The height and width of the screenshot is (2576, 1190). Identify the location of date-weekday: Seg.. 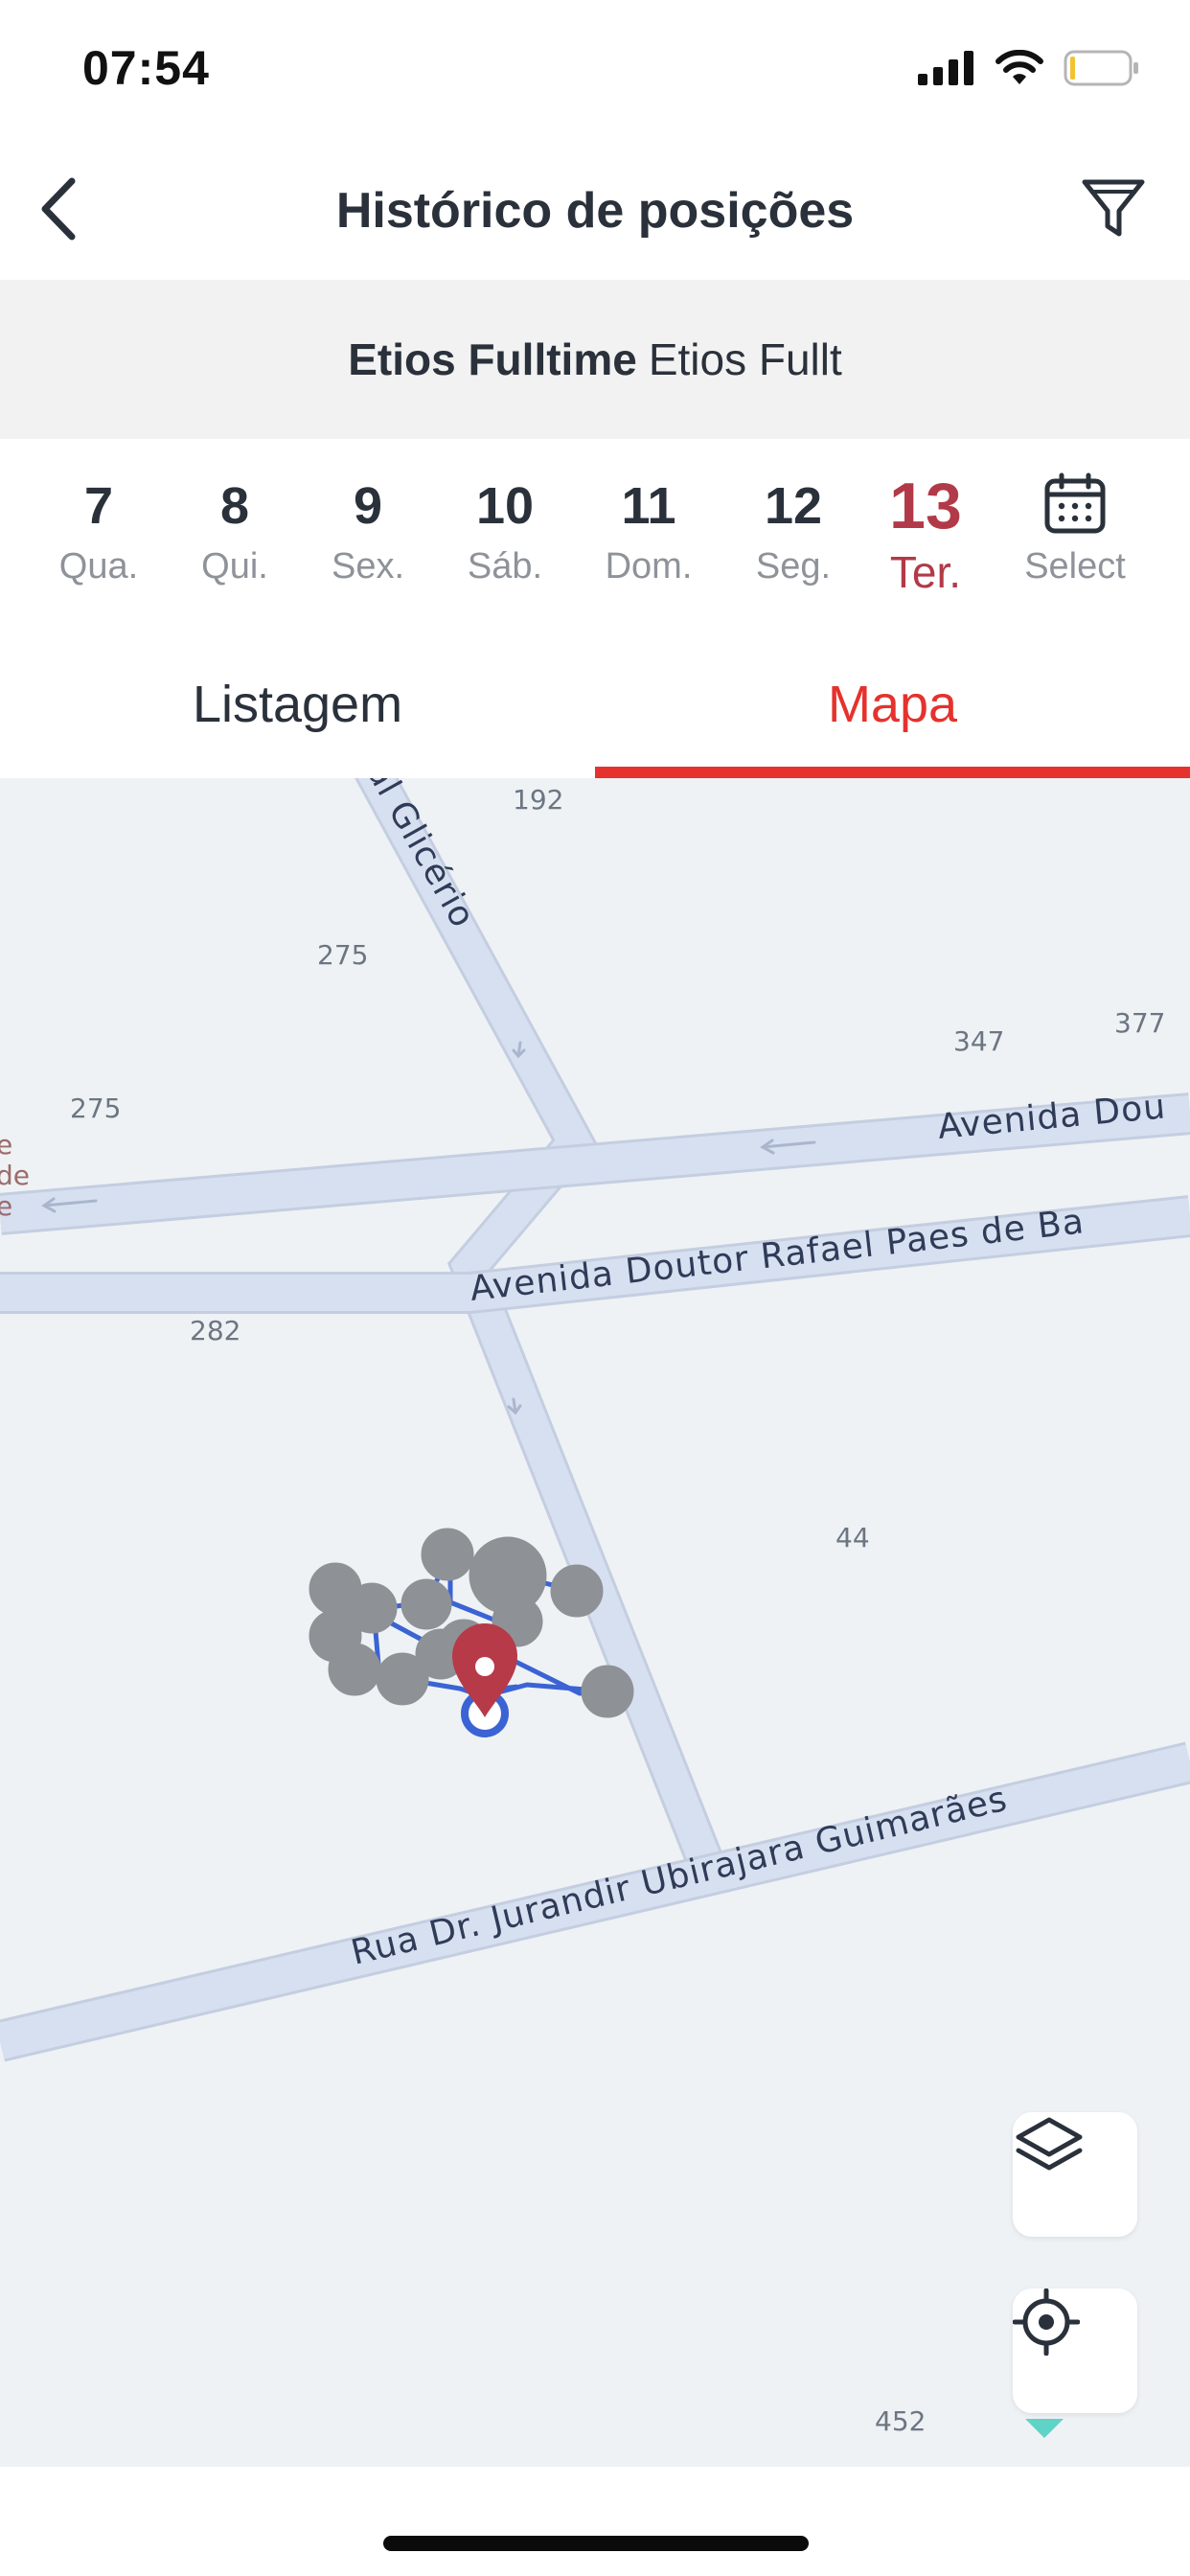
(794, 566).